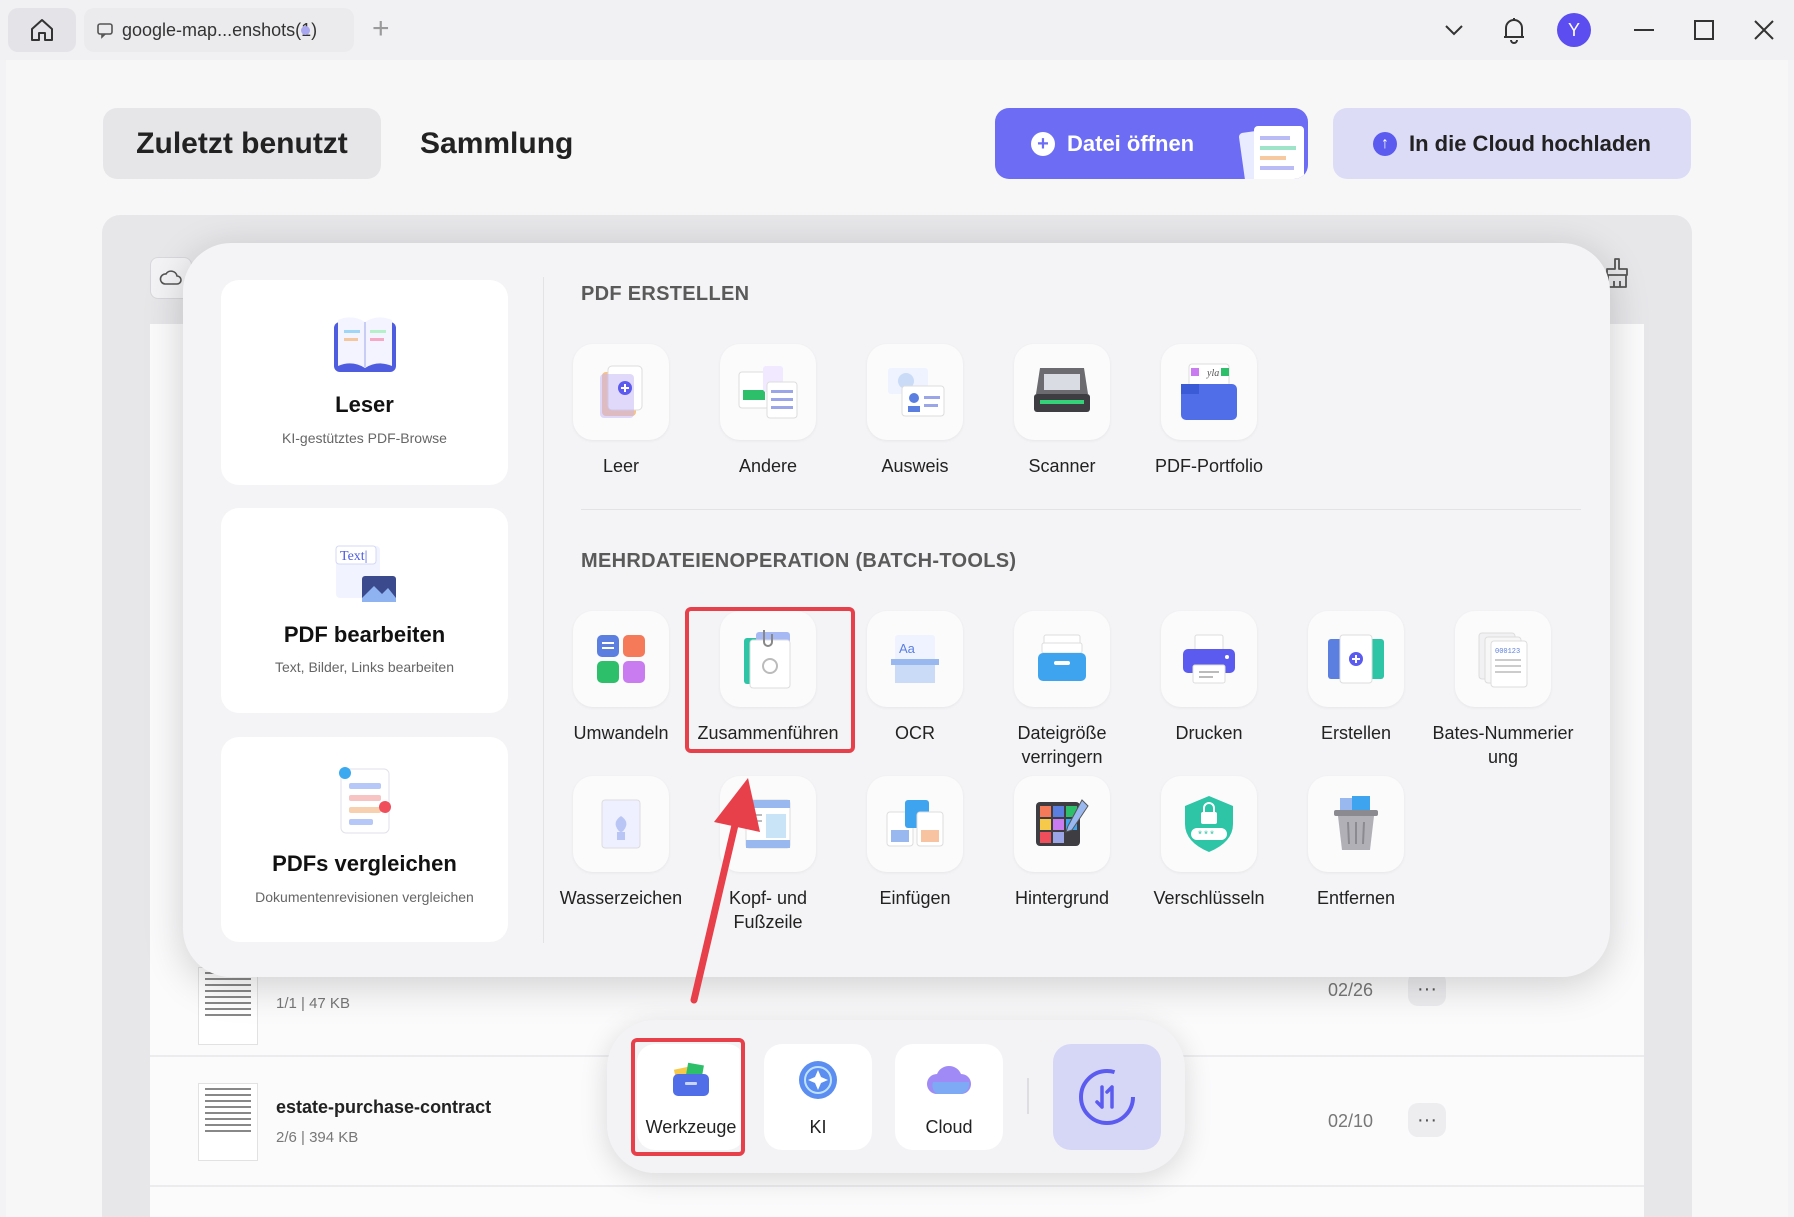 This screenshot has width=1794, height=1217. Describe the element at coordinates (1028, 1096) in the screenshot. I see `divider` at that location.